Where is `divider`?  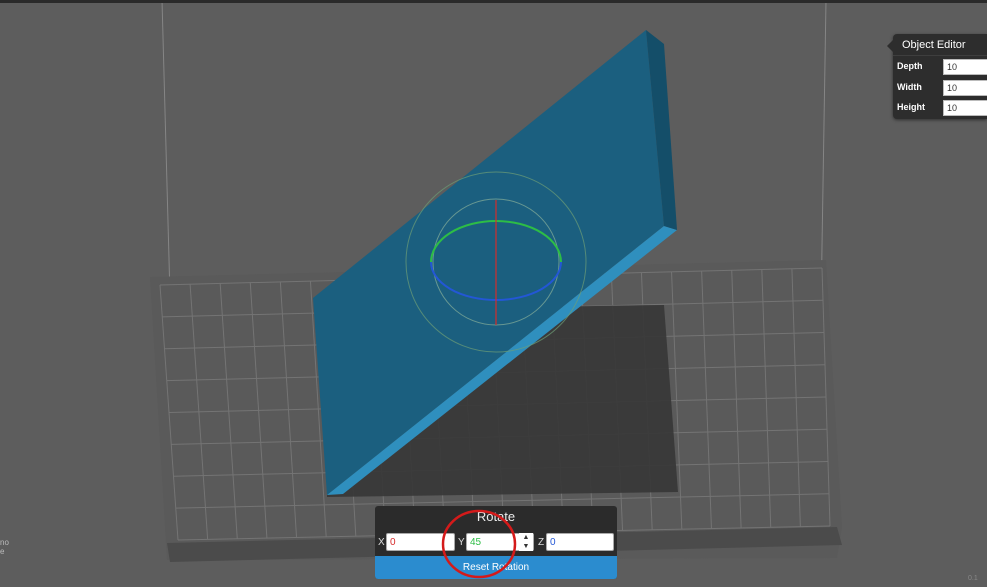
divider is located at coordinates (940, 55).